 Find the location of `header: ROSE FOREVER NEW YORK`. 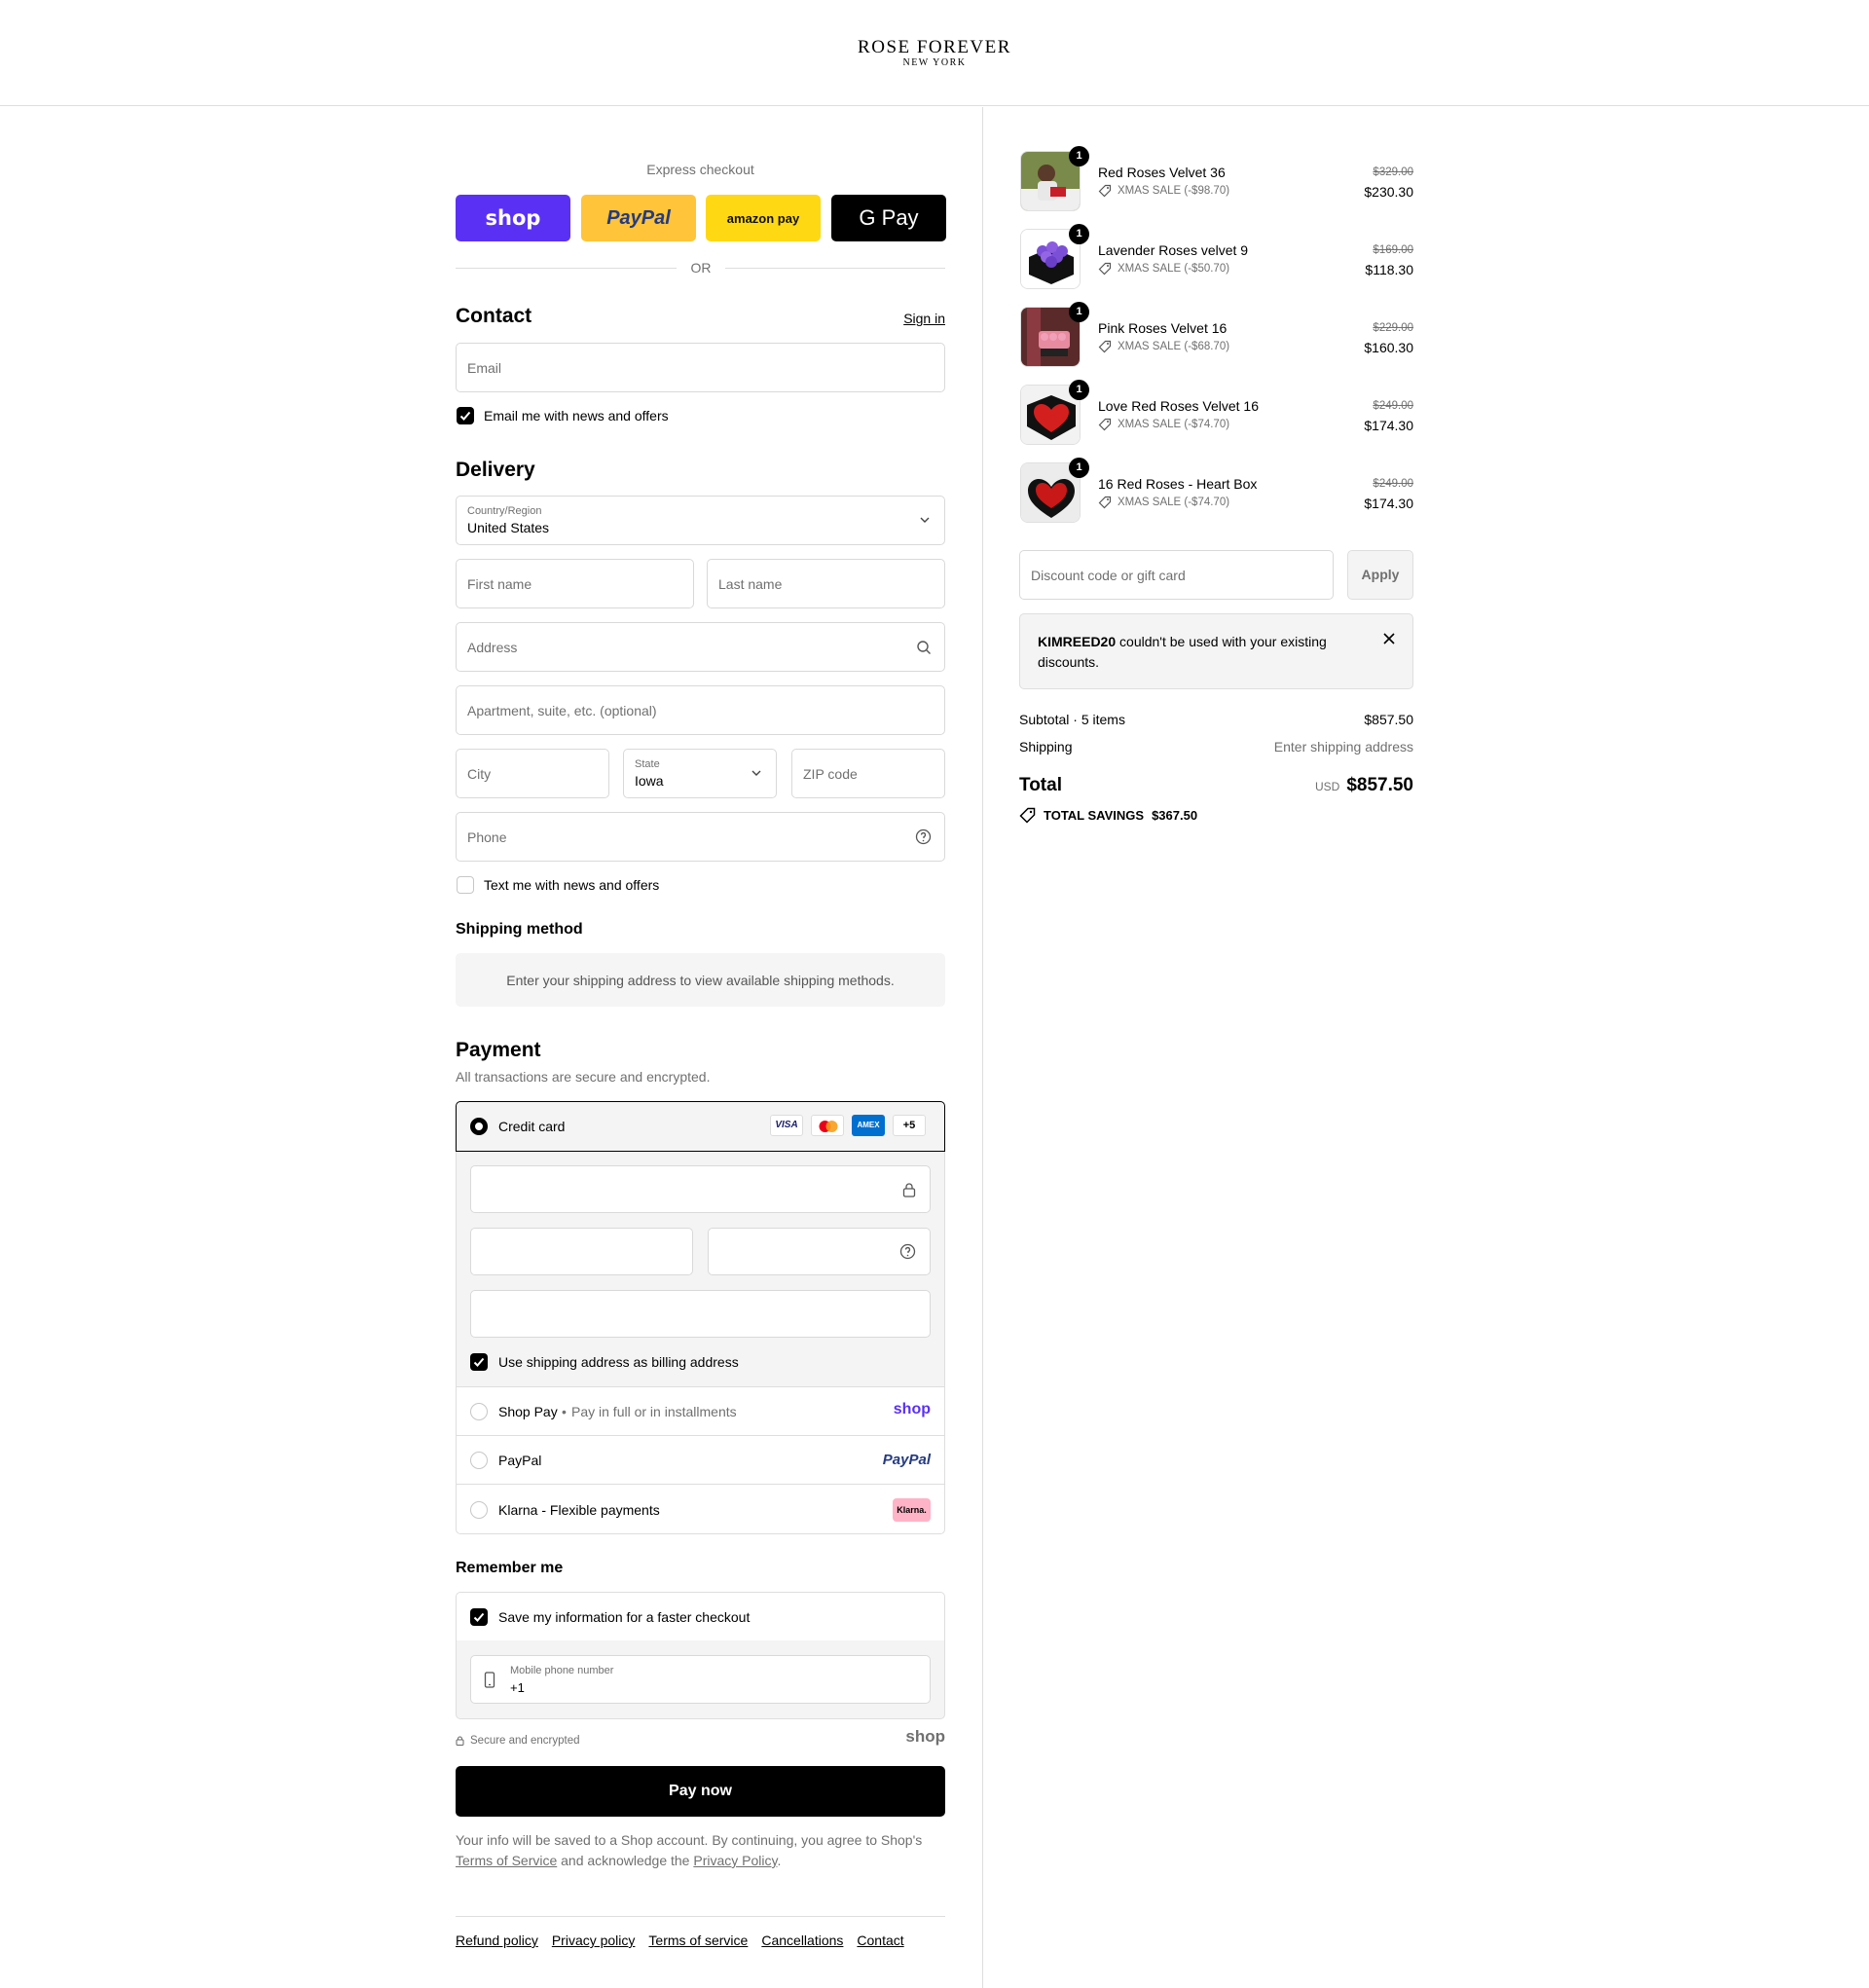

header: ROSE FOREVER NEW YORK is located at coordinates (934, 53).